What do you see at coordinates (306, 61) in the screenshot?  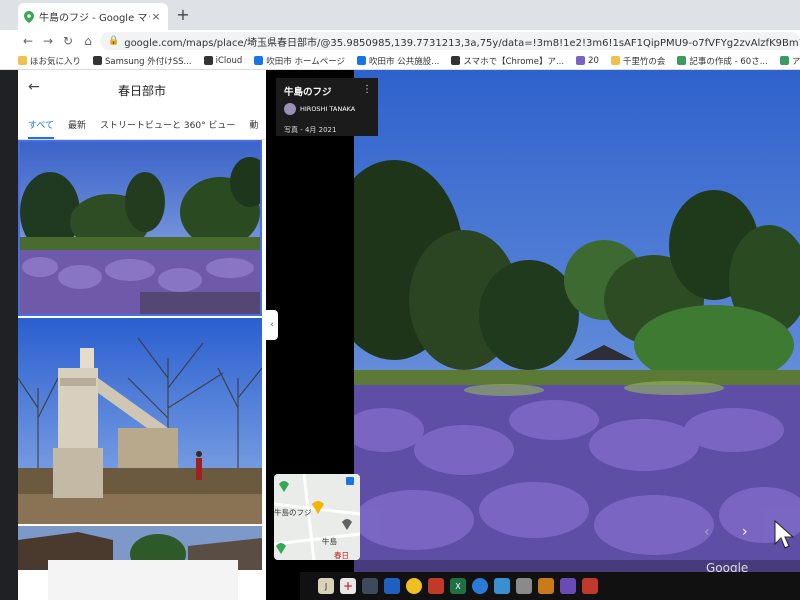 I see `bookmark-label: 吹田市 ホームページ` at bounding box center [306, 61].